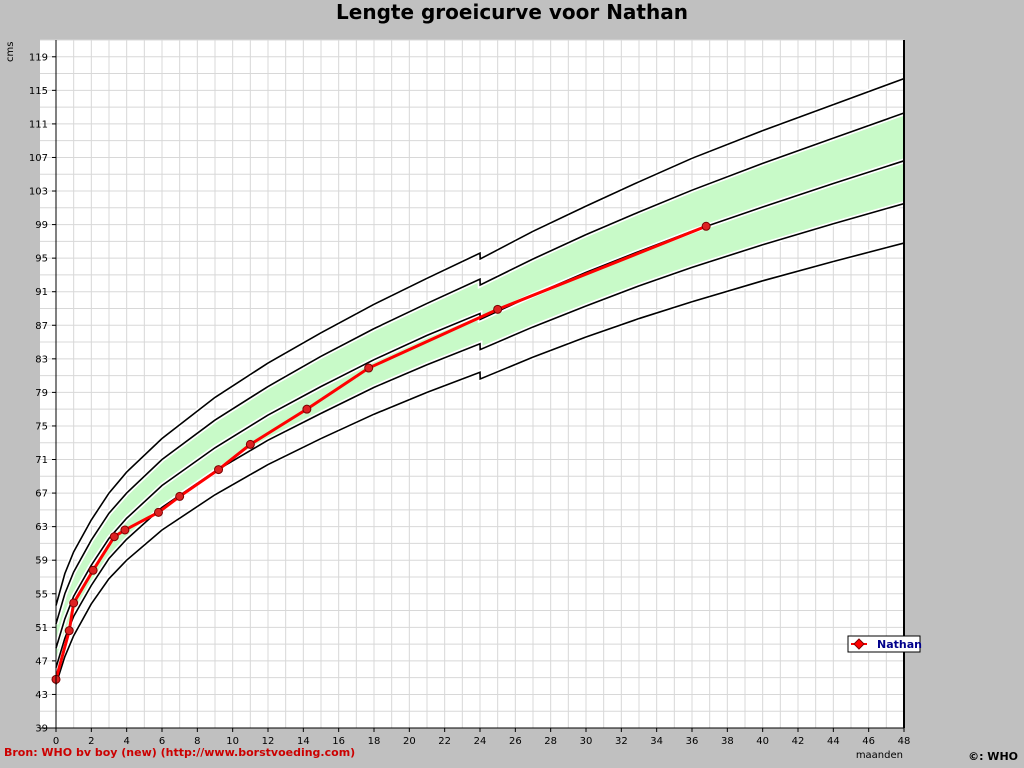 The width and height of the screenshot is (1024, 768). What do you see at coordinates (727, 741) in the screenshot?
I see `x-tick-label: 38` at bounding box center [727, 741].